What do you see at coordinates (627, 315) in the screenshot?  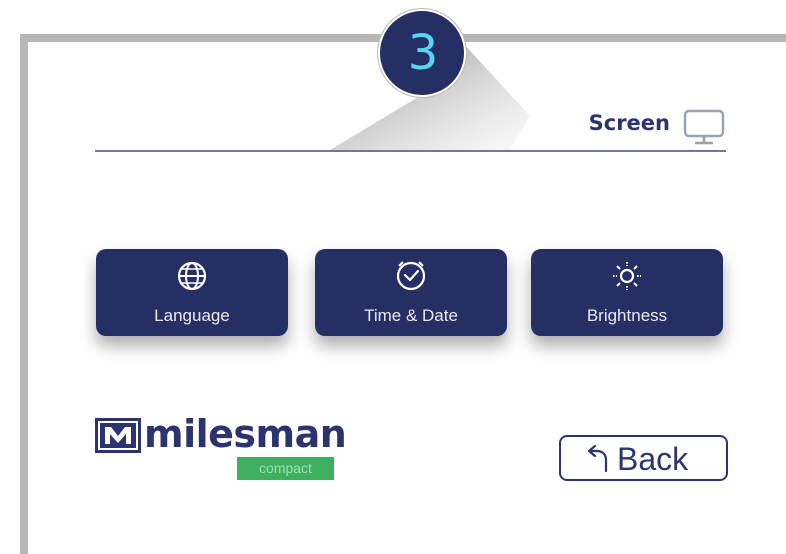 I see `brightness-label: Brightness` at bounding box center [627, 315].